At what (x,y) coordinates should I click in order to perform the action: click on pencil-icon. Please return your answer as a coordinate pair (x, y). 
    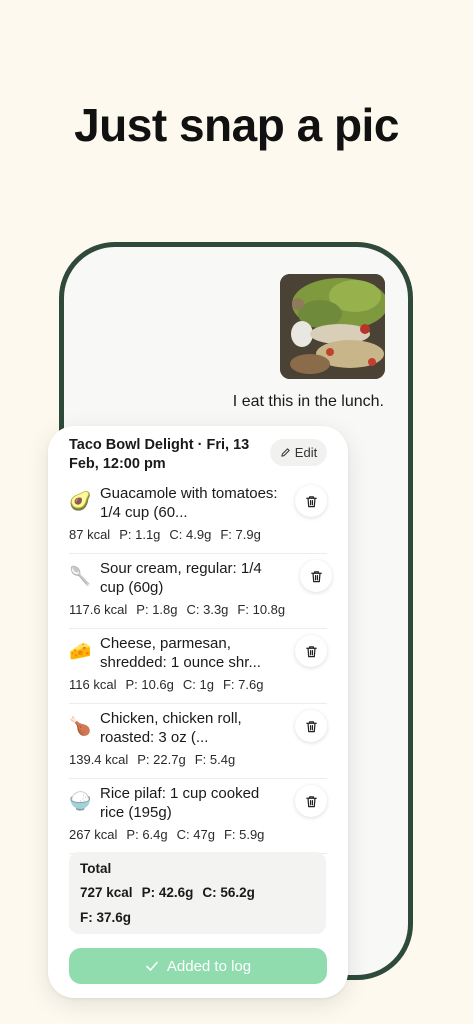
    Looking at the image, I should click on (285, 452).